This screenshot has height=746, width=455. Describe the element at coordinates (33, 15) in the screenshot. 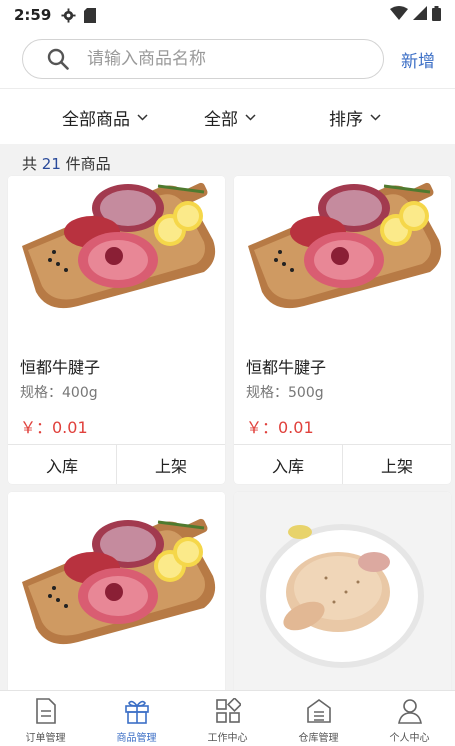

I see `status-time: 2:59` at that location.